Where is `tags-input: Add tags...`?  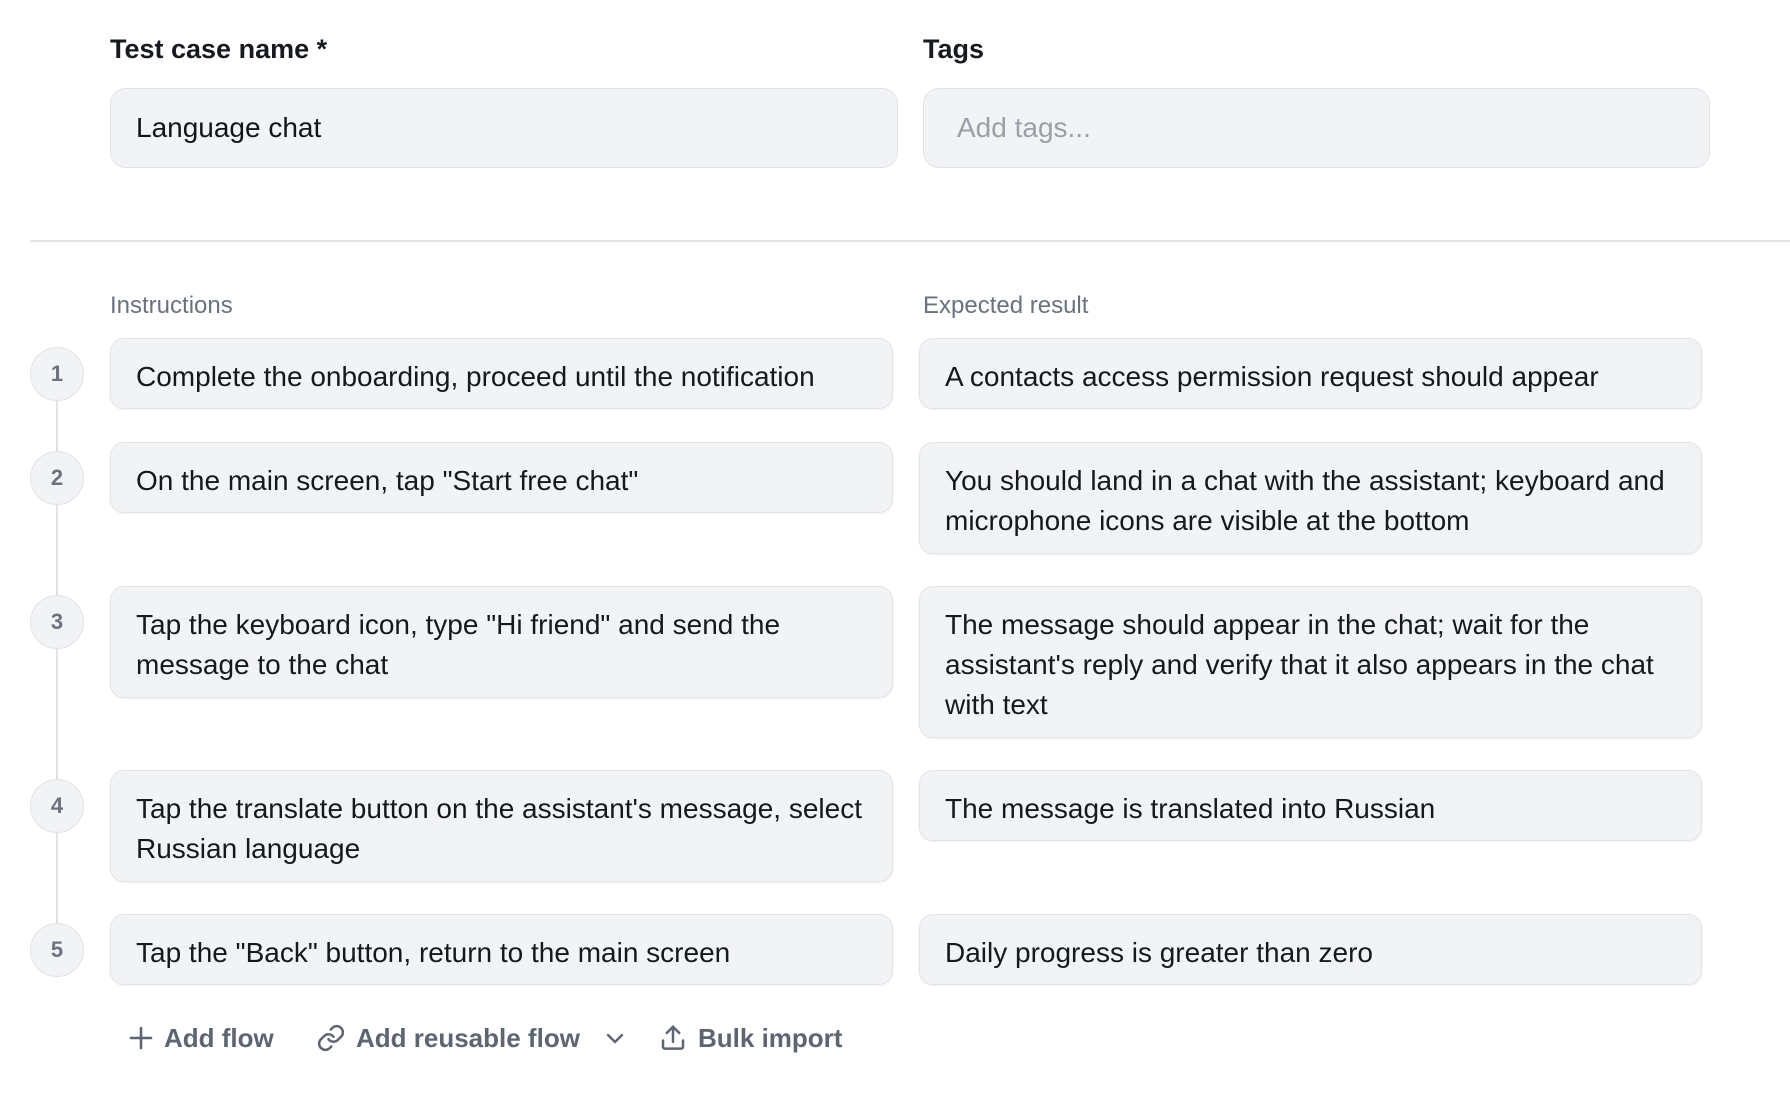
tags-input: Add tags... is located at coordinates (1316, 128).